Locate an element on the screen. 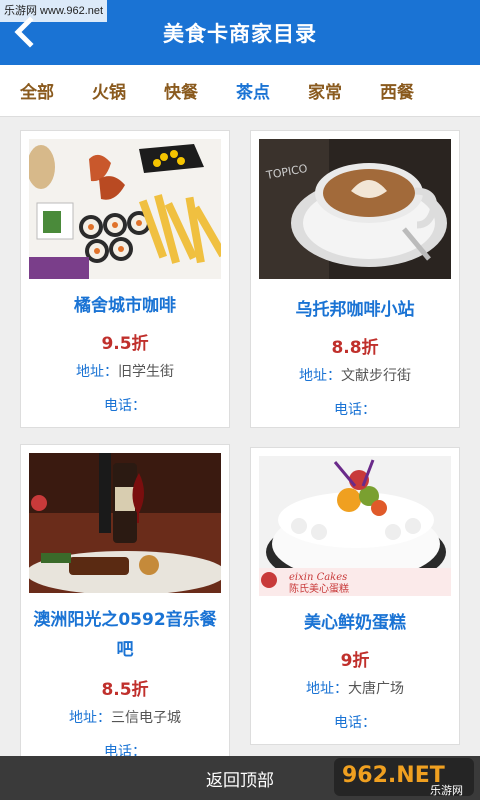 The height and width of the screenshot is (800, 480). merchant-name: 美心鲜奶蛋糕 is located at coordinates (355, 623).